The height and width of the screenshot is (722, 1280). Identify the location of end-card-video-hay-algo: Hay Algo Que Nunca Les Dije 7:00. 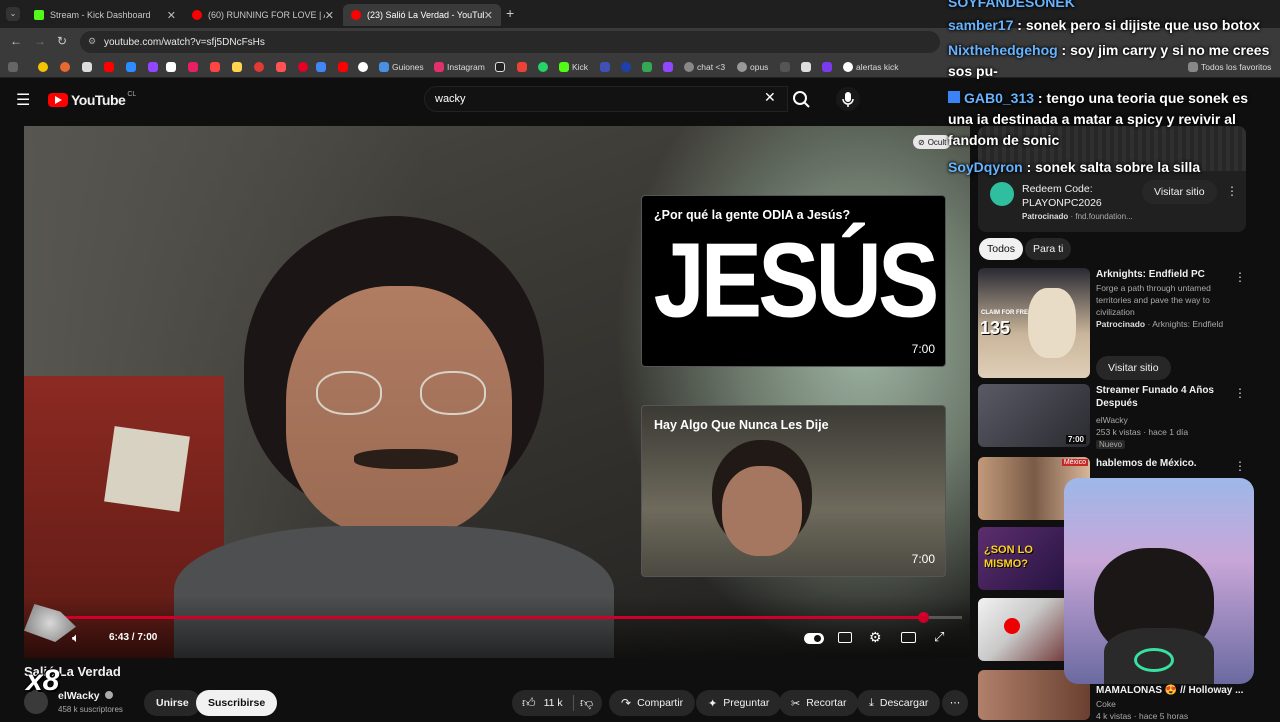
(793, 491).